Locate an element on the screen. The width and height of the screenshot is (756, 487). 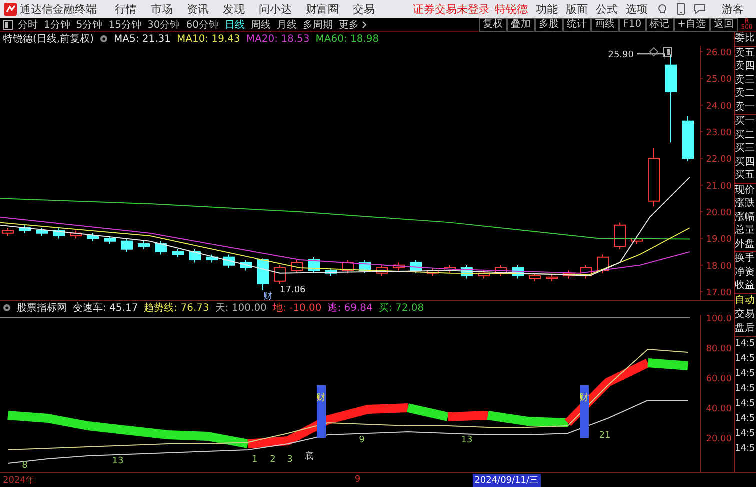
phone-icon is located at coordinates (681, 9).